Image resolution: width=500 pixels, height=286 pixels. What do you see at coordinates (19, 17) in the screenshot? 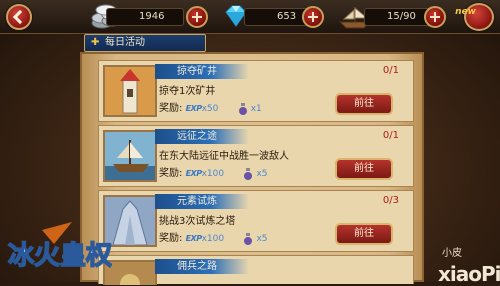
I see `back-button` at bounding box center [19, 17].